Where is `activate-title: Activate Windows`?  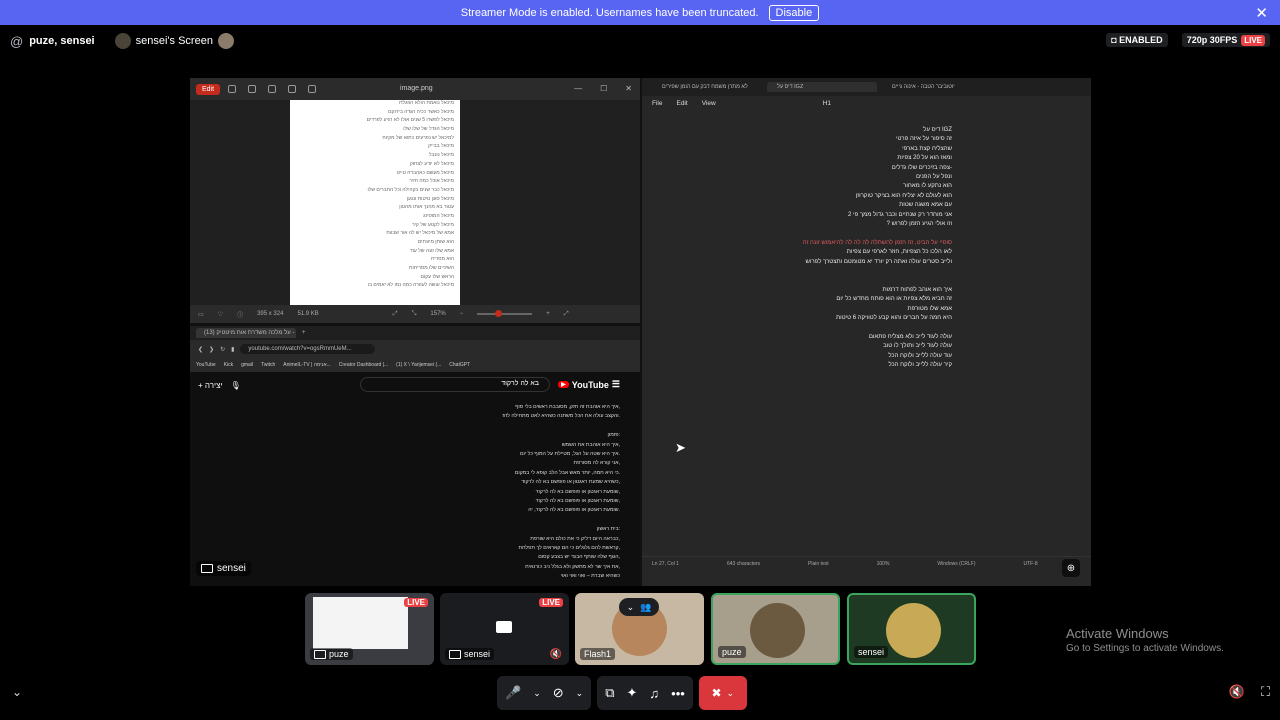
activate-title: Activate Windows is located at coordinates (1117, 633).